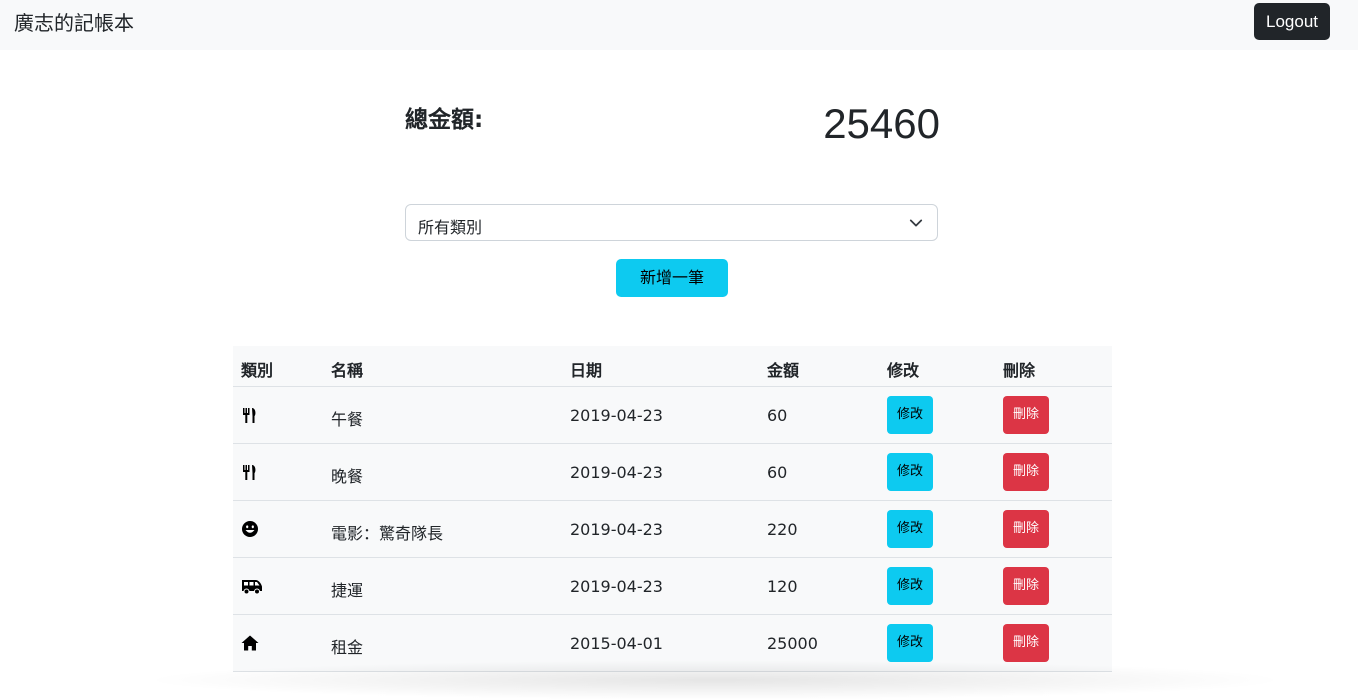 The width and height of the screenshot is (1358, 700). What do you see at coordinates (347, 590) in the screenshot?
I see `record-name: 捷運` at bounding box center [347, 590].